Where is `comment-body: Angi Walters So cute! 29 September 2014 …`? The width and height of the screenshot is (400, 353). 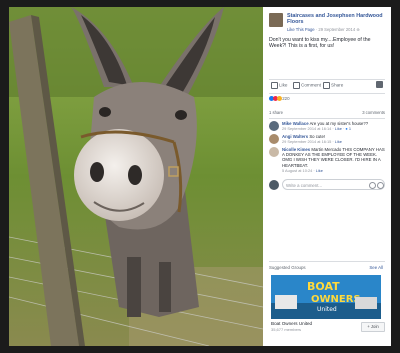
comment-body: Angi Walters So cute! 29 September 2014 … is located at coordinates (333, 139).